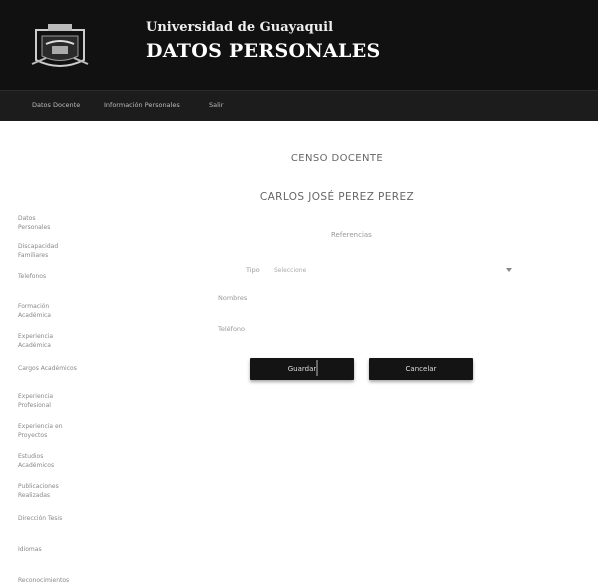 The height and width of the screenshot is (587, 598). I want to click on sidebar-item-telefonos: Telefonos, so click(63, 276).